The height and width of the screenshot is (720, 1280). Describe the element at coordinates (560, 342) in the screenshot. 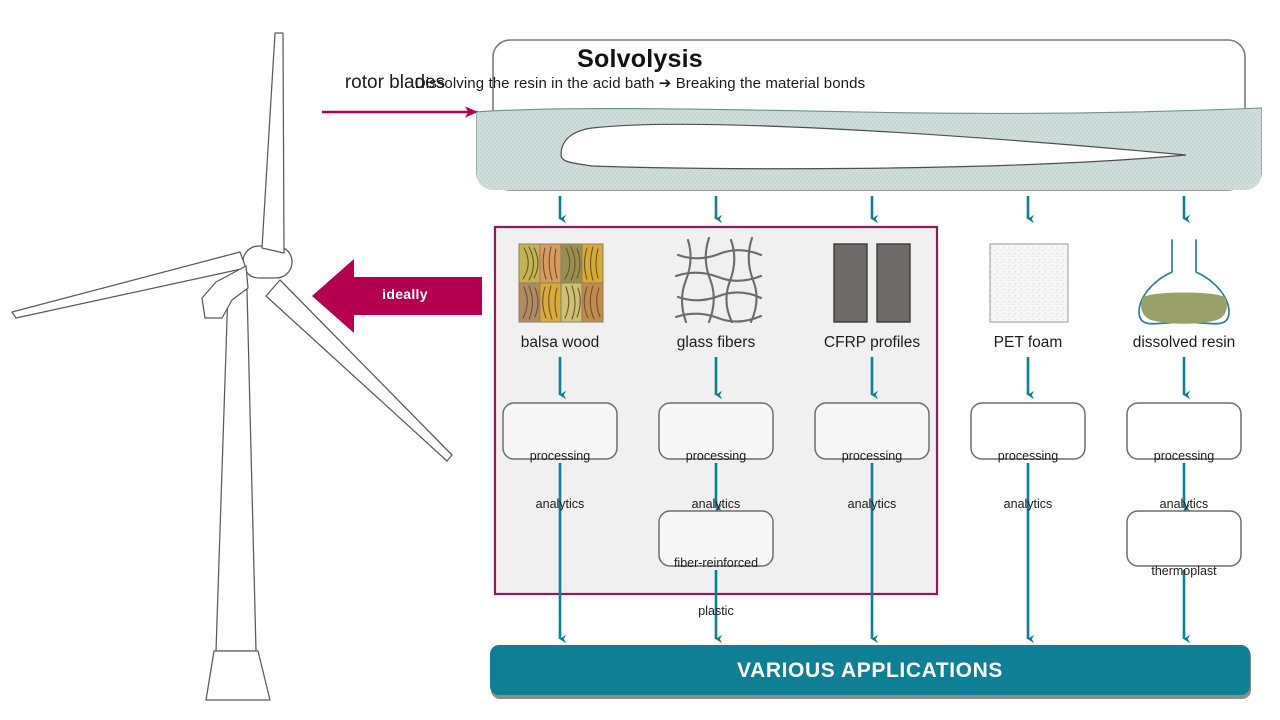

I see `material-label-balsa-wood: balsa wood` at that location.